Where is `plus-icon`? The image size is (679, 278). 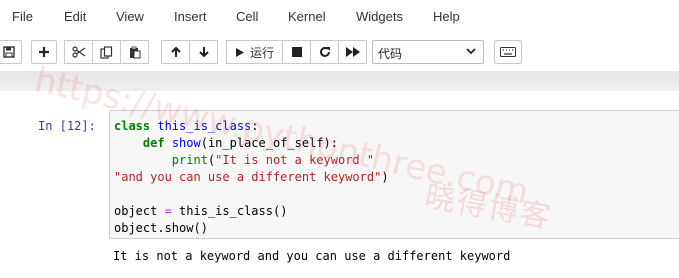
plus-icon is located at coordinates (44, 52).